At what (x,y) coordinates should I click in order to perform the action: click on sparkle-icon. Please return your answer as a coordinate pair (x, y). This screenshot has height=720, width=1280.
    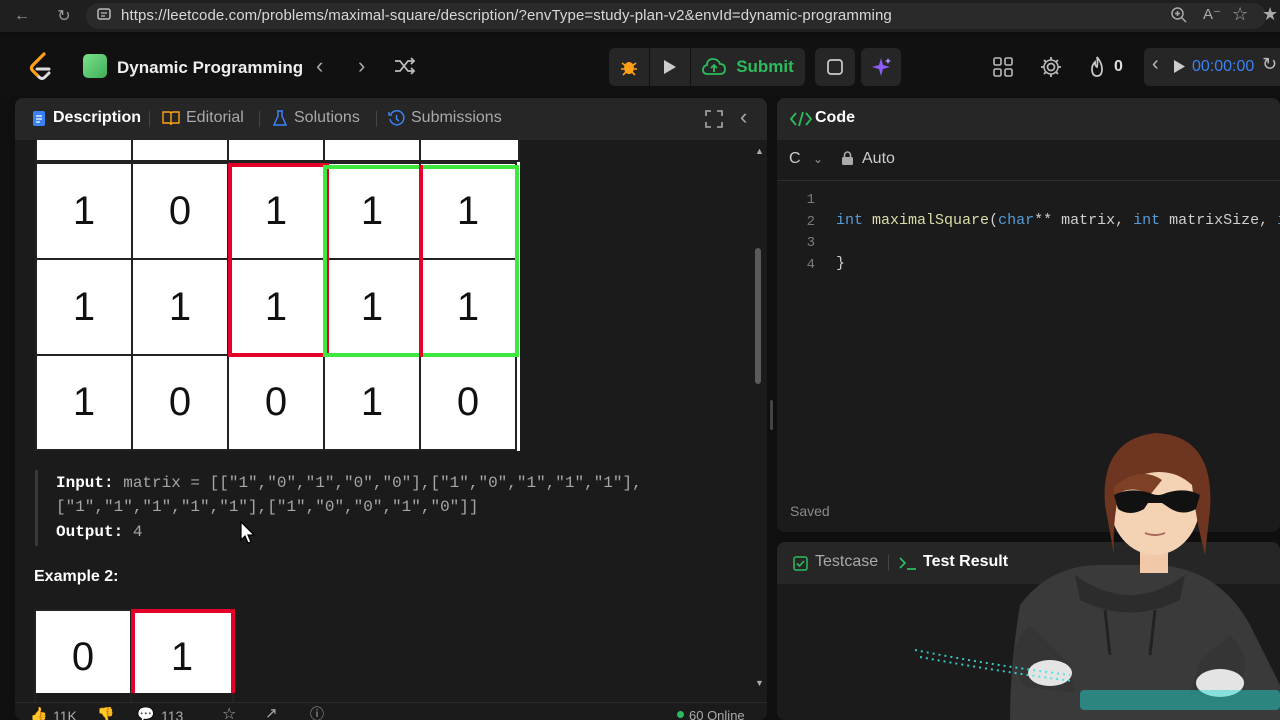
    Looking at the image, I should click on (881, 67).